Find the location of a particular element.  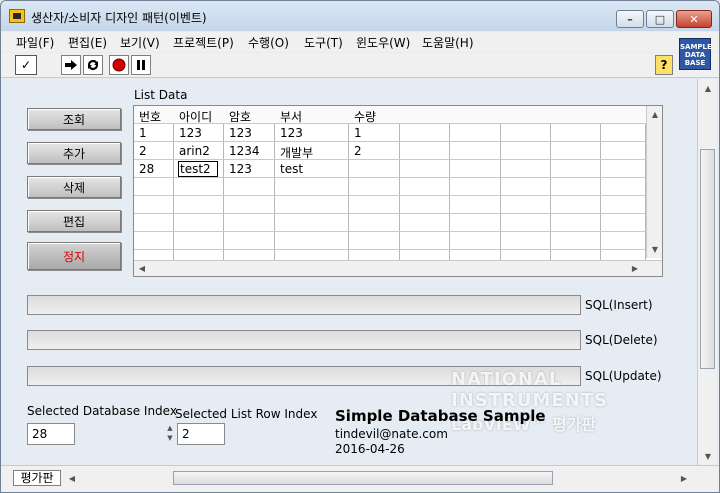

window-title: 생산자/소비자 디자인 패턴(이벤트) is located at coordinates (119, 18).